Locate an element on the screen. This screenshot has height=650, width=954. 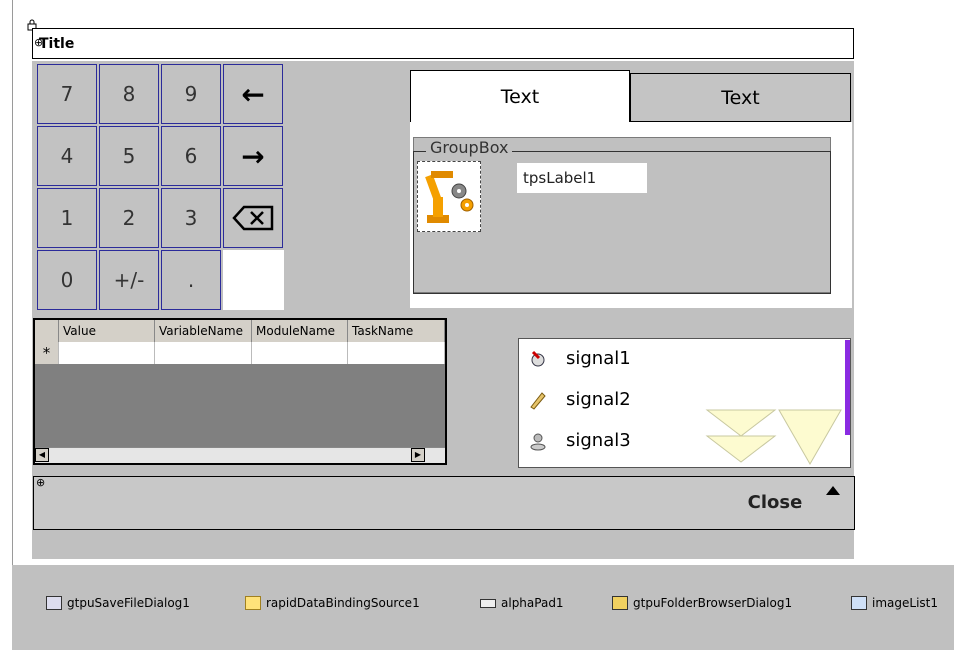
tps-label: tpsLabel1 is located at coordinates (582, 178).